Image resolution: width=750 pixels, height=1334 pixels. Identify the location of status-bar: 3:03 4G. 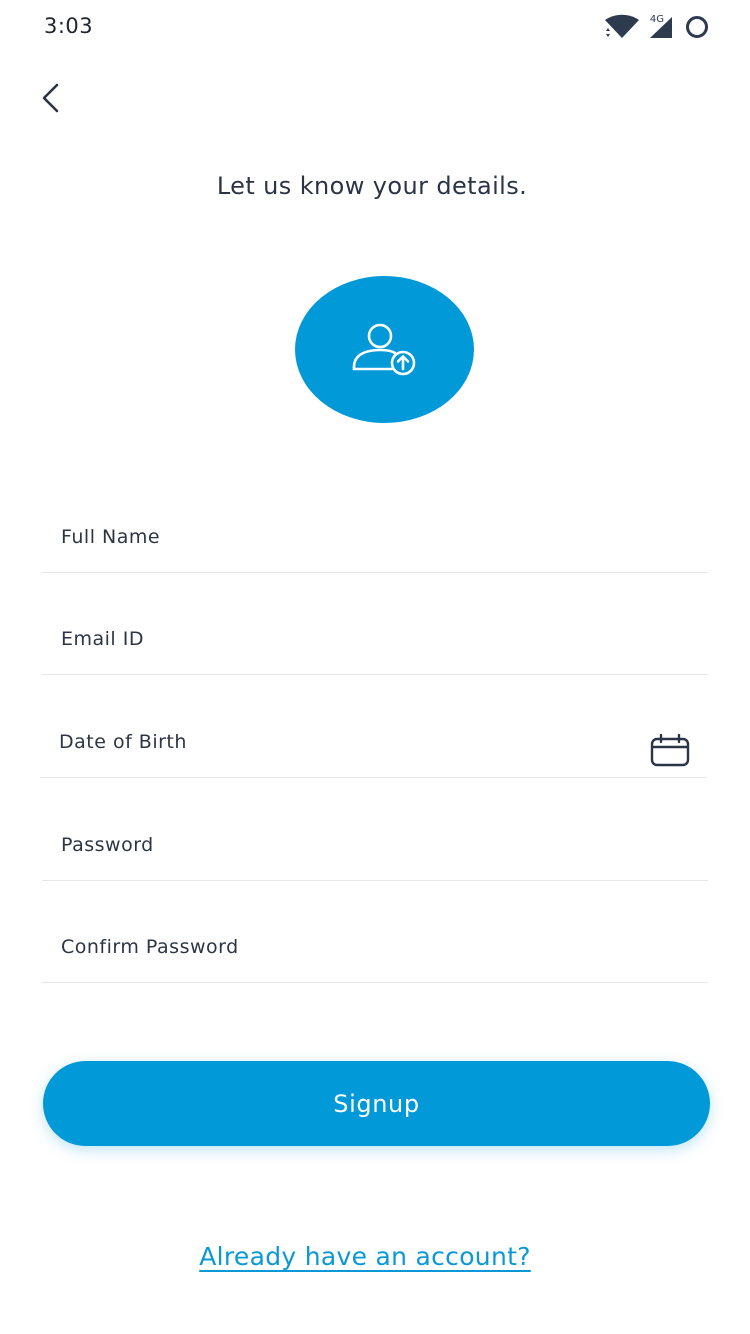
(375, 28).